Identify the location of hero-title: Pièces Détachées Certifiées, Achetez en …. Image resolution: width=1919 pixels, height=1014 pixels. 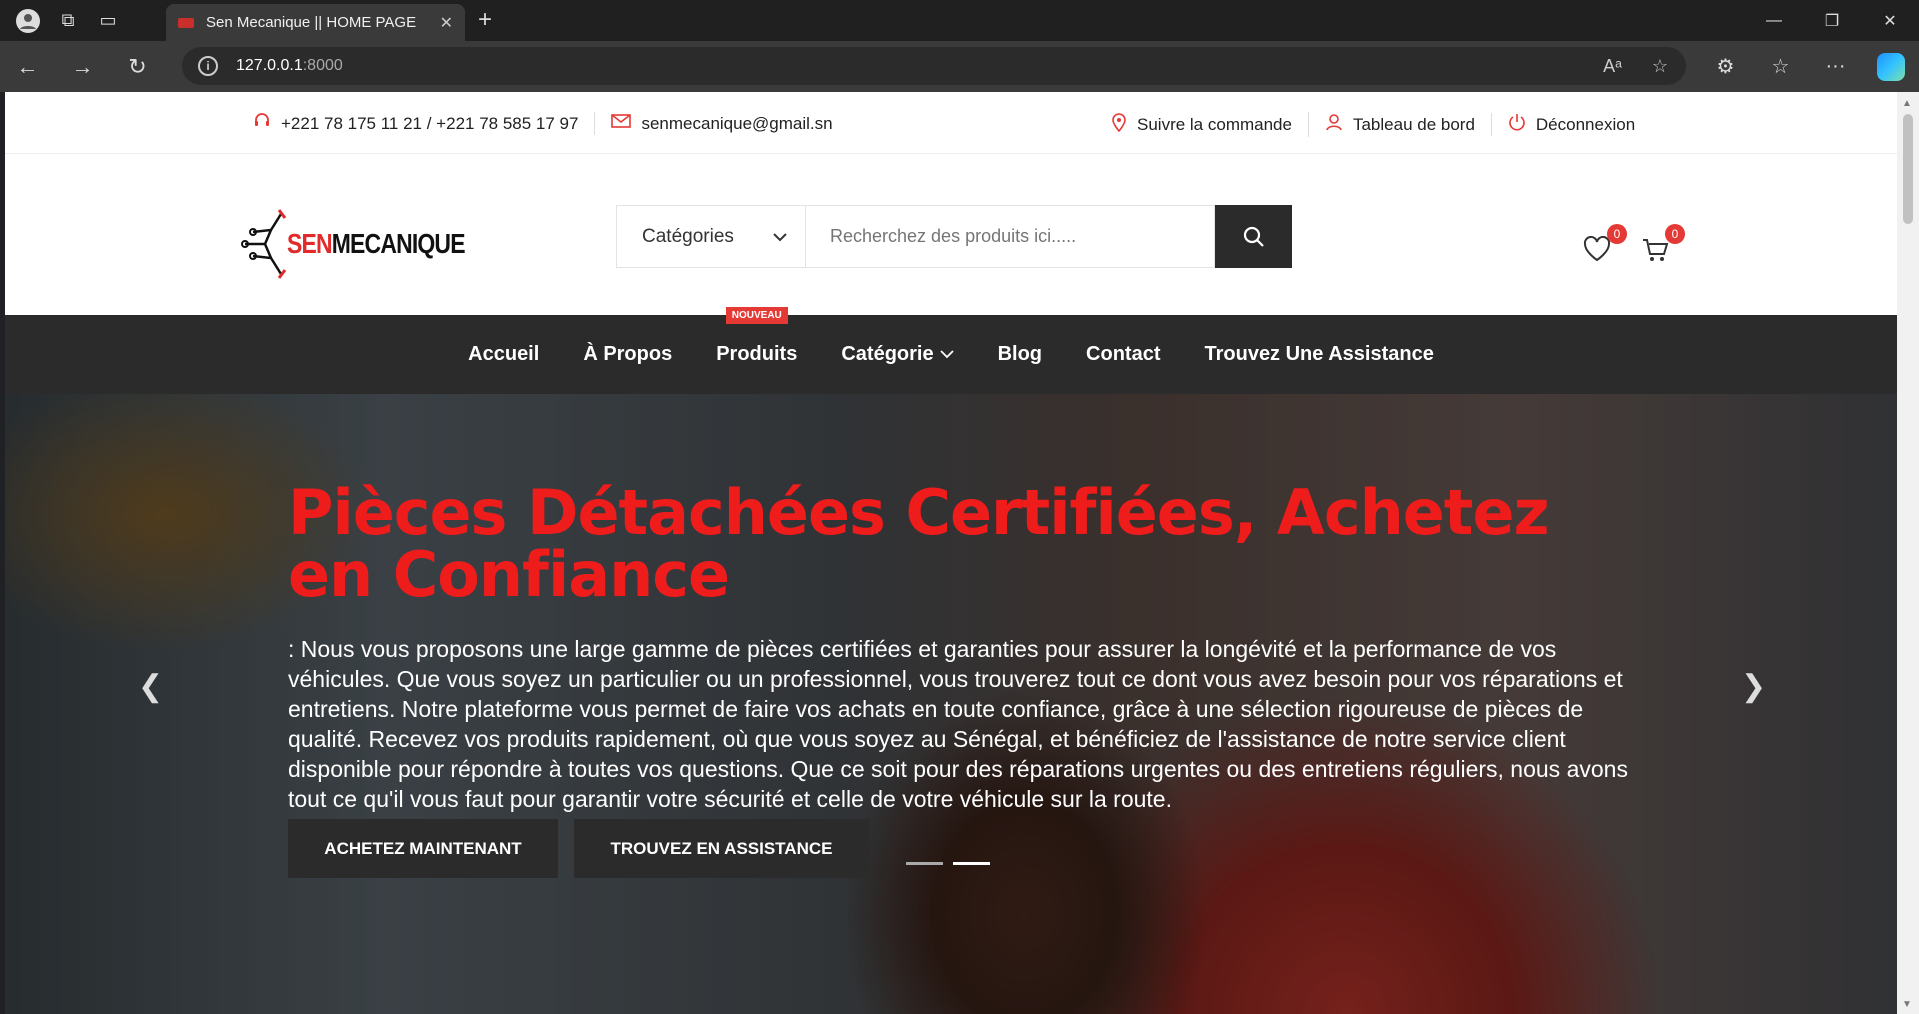
(919, 543).